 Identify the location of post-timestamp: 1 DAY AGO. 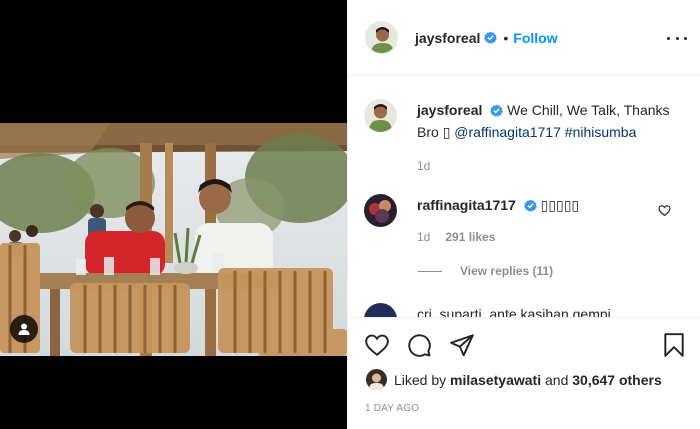
(392, 408).